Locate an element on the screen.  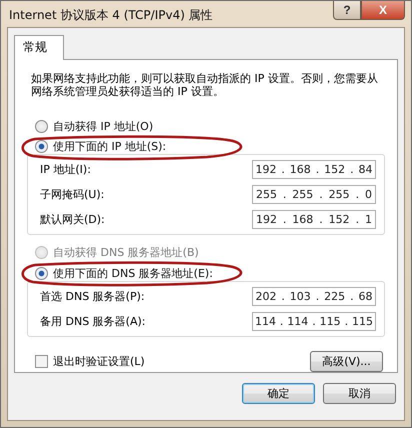
ip-address-field: 192 . 168 . 152 . 84 is located at coordinates (314, 170).